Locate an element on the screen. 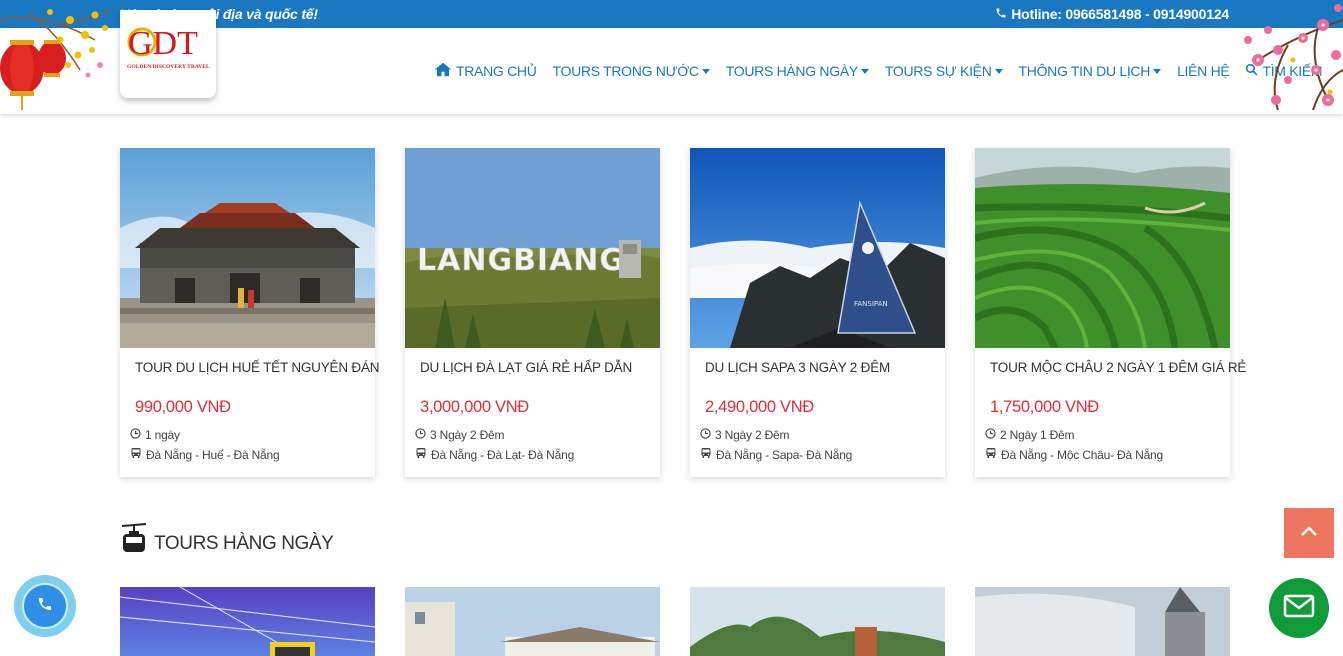  nav-event-tours: TOURS SỰ KIỆN is located at coordinates (944, 71).